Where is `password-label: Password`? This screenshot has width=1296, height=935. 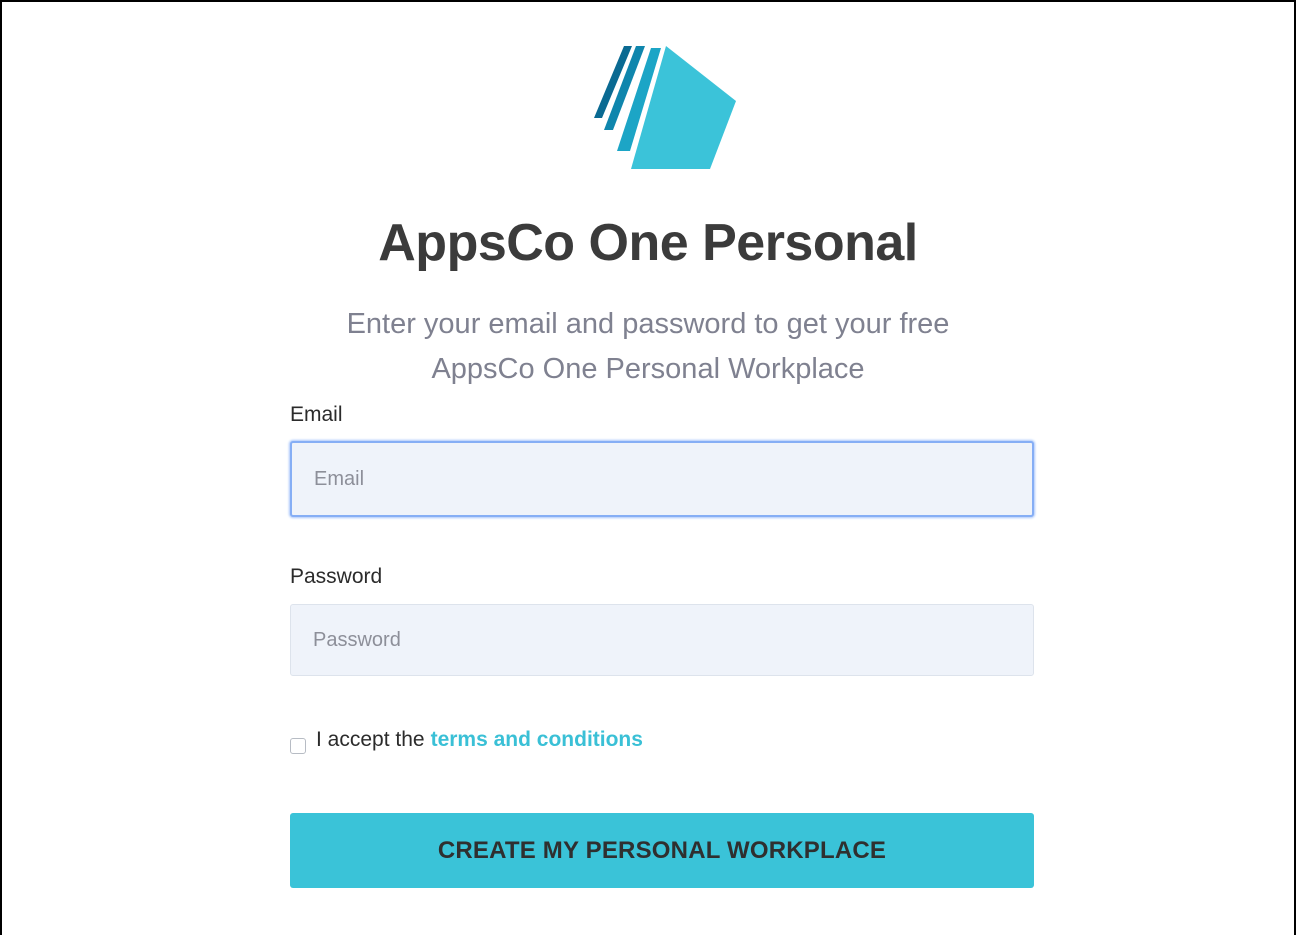 password-label: Password is located at coordinates (336, 576).